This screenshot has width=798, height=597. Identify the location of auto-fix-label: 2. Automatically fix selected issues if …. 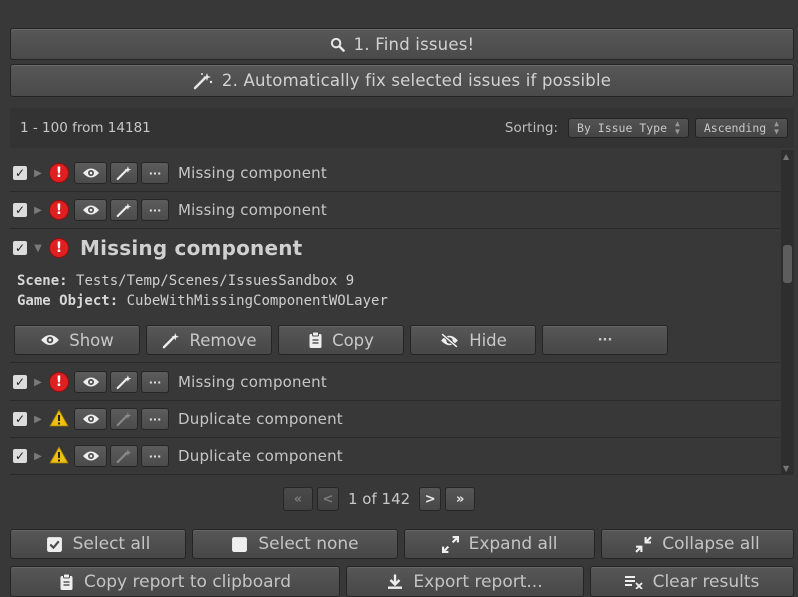
(416, 80).